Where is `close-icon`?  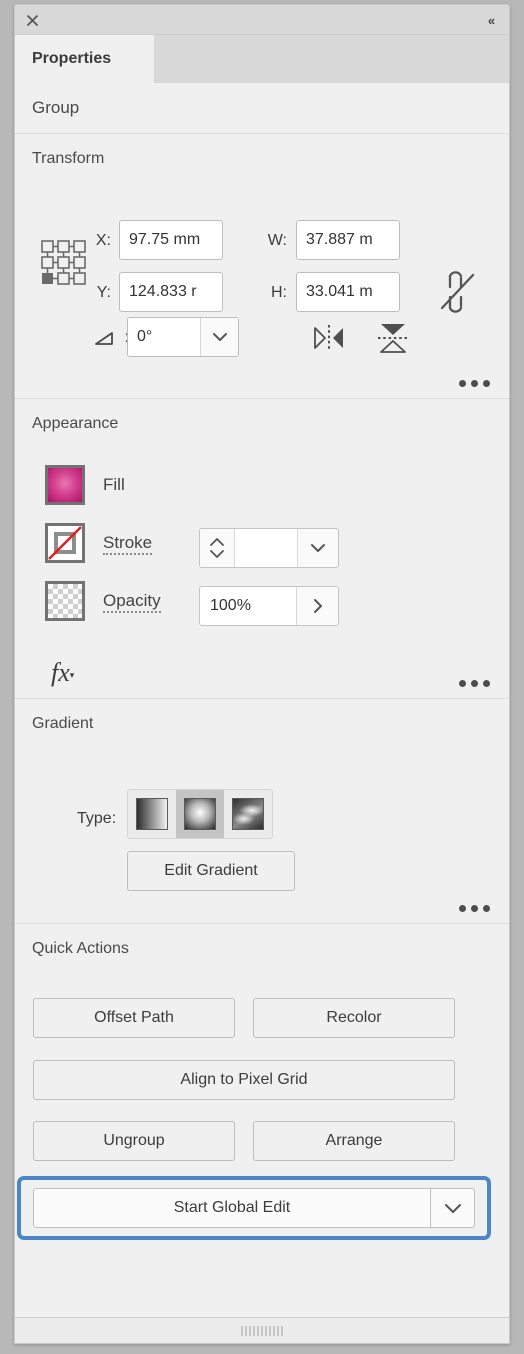
close-icon is located at coordinates (32, 20).